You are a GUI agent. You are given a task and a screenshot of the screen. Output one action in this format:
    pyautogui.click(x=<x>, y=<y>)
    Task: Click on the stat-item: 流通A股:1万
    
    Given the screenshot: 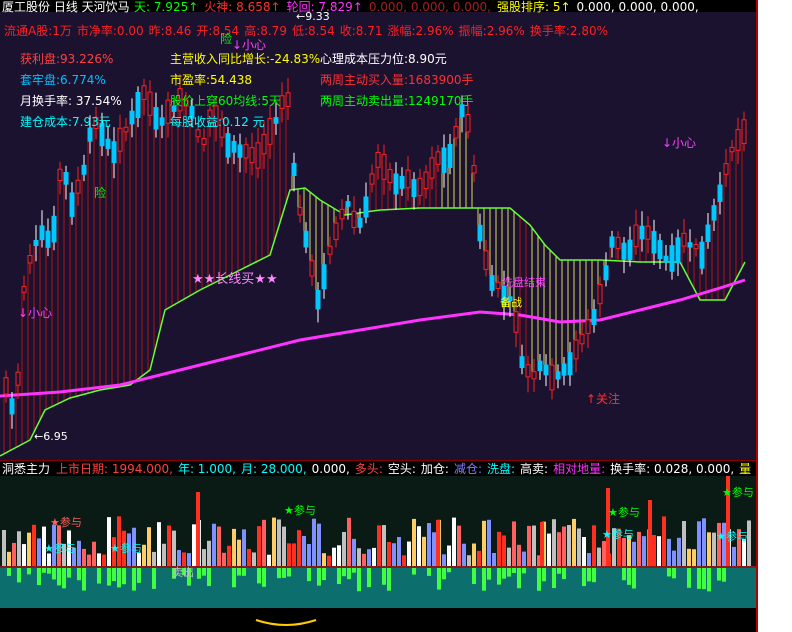 What is the action you would take?
    pyautogui.click(x=38, y=31)
    